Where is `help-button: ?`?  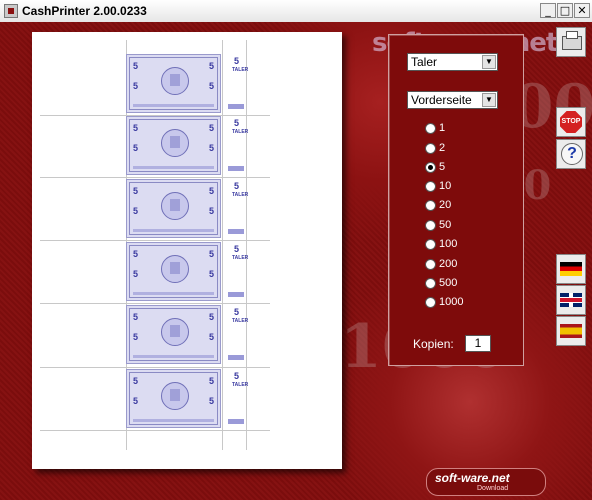
help-button: ? is located at coordinates (571, 154).